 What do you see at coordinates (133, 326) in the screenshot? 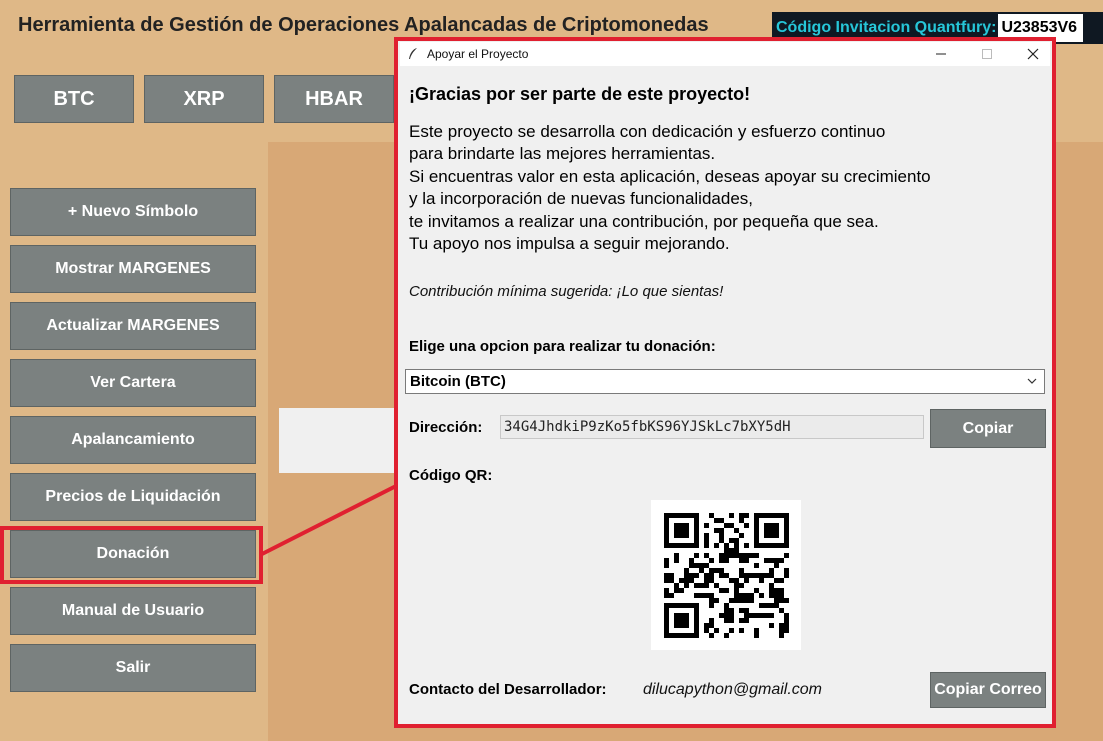
I see `update-margins-button: Actualizar MARGENES` at bounding box center [133, 326].